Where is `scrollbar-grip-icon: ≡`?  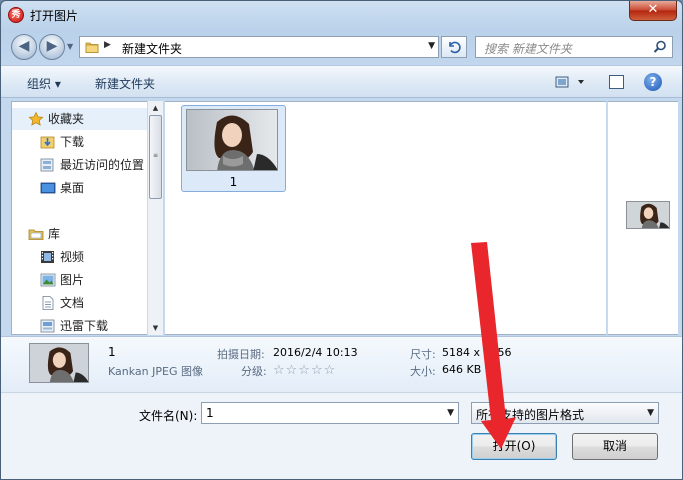 scrollbar-grip-icon: ≡ is located at coordinates (156, 155).